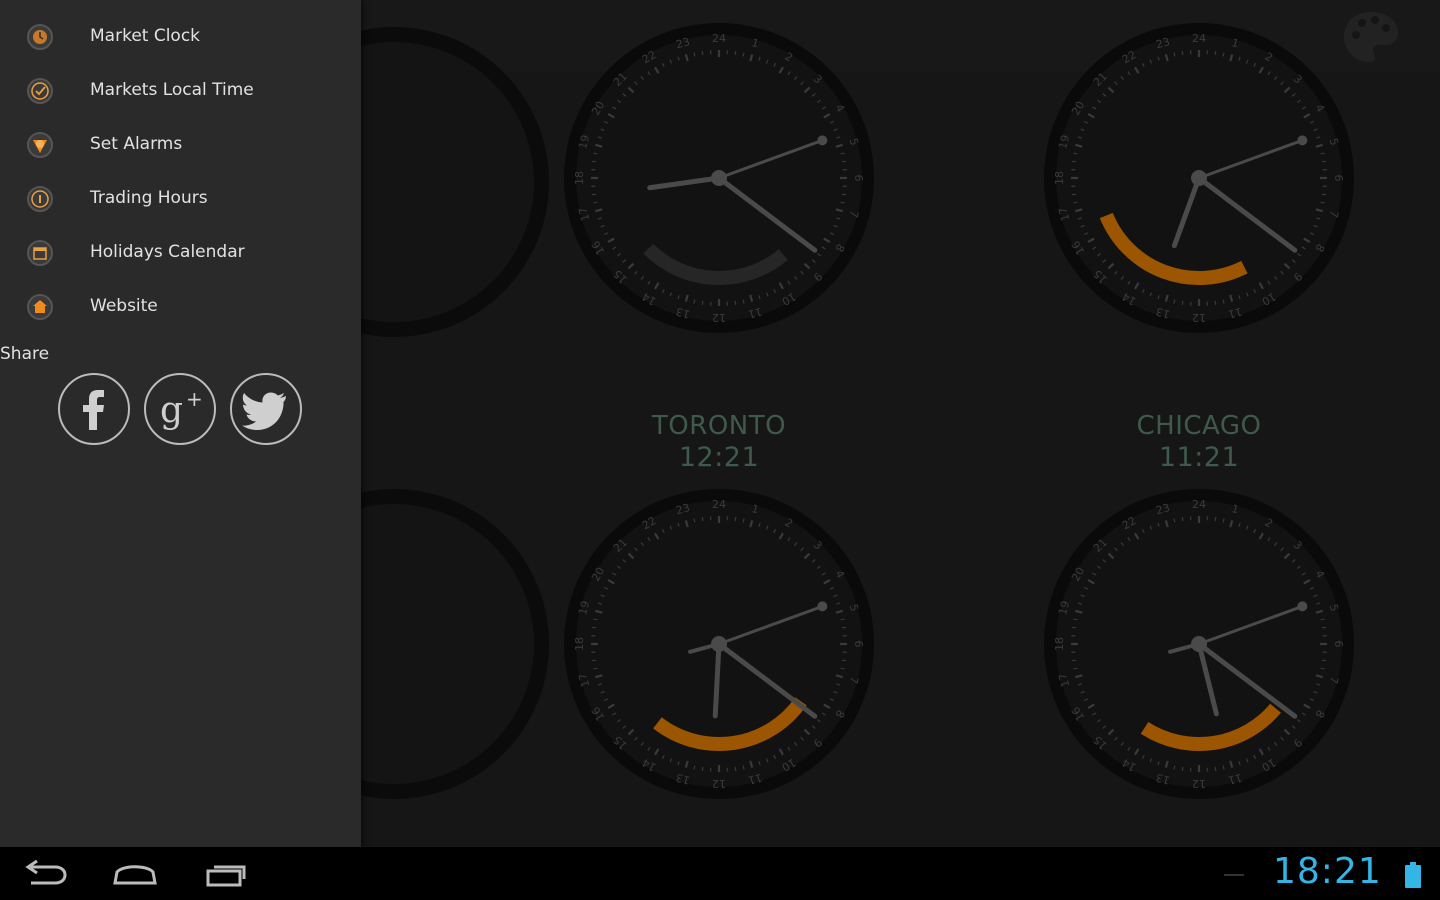 The height and width of the screenshot is (900, 1440). I want to click on nav-item-holidays-calendar: Holidays Calendar, so click(180, 253).